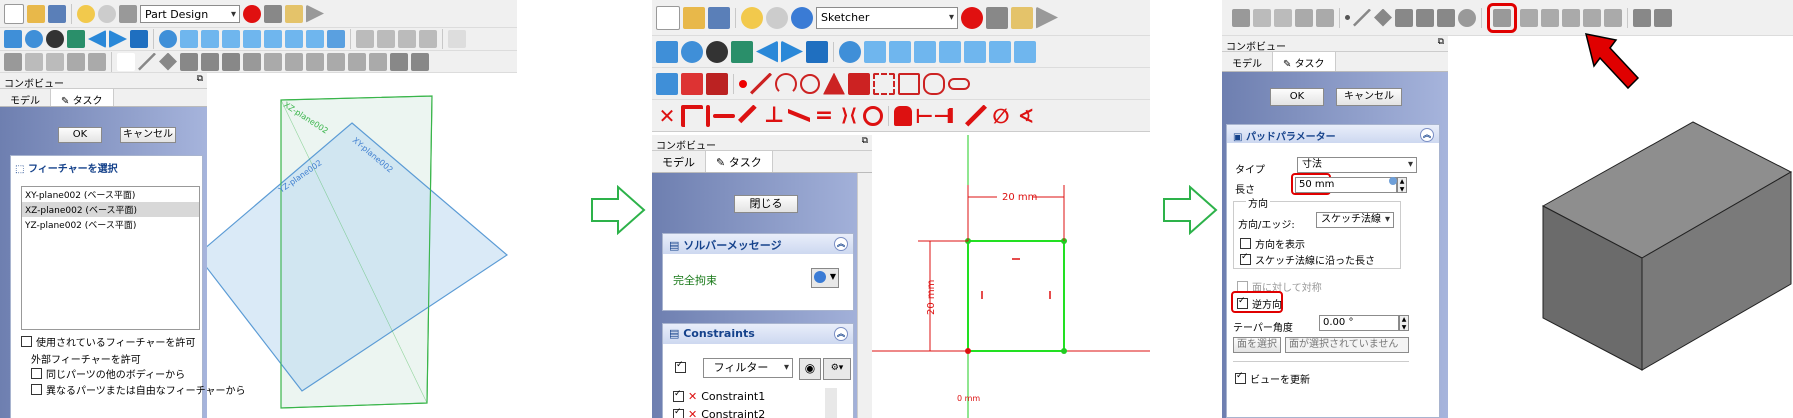  I want to click on shape-binder-icon, so click(1325, 17).